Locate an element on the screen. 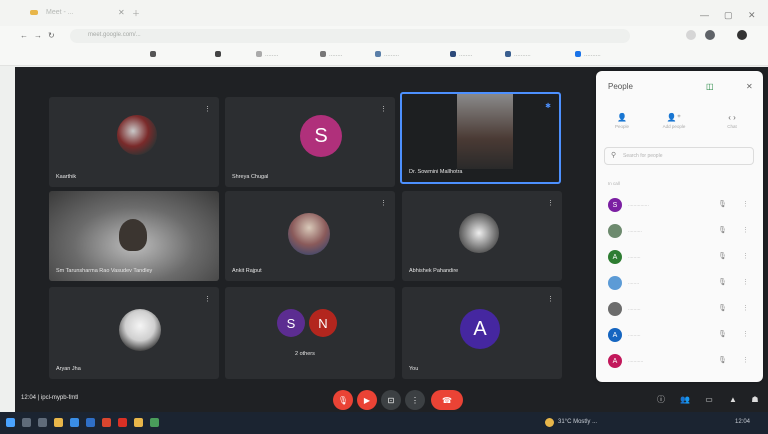 This screenshot has width=768, height=434. participant-tile: ⋮ Aryan Jha is located at coordinates (134, 333).